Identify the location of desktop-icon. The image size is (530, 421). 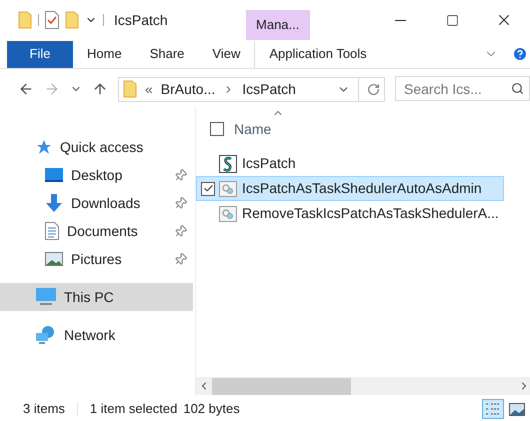
(54, 175).